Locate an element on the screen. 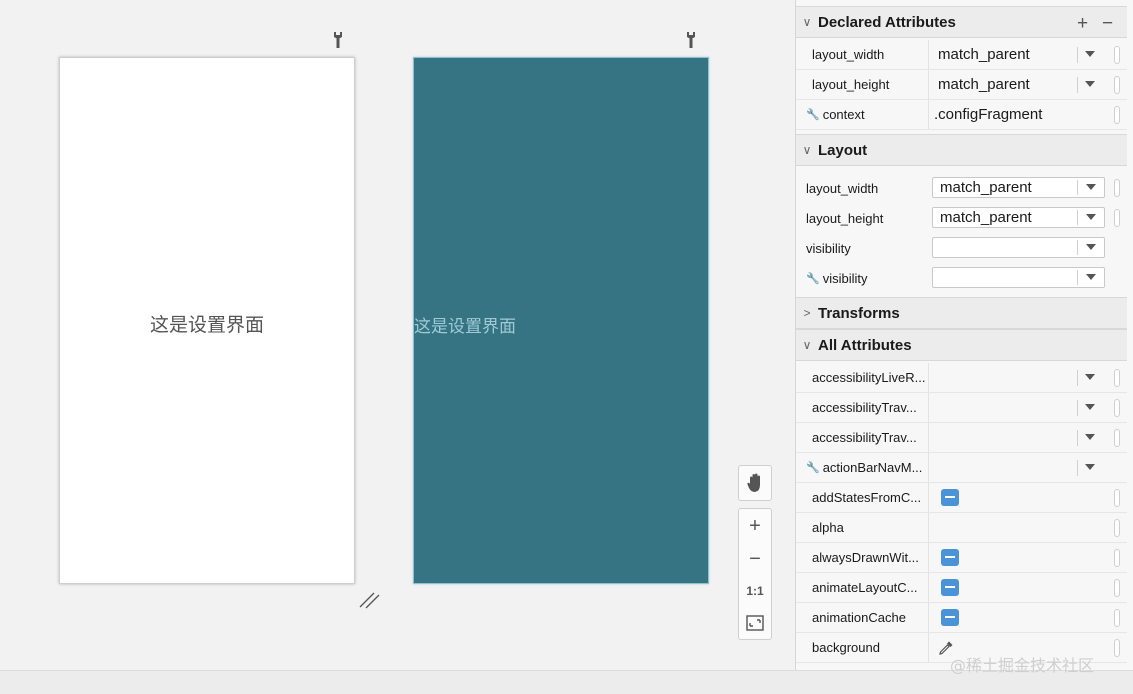  resize-handle-icon is located at coordinates (369, 599).